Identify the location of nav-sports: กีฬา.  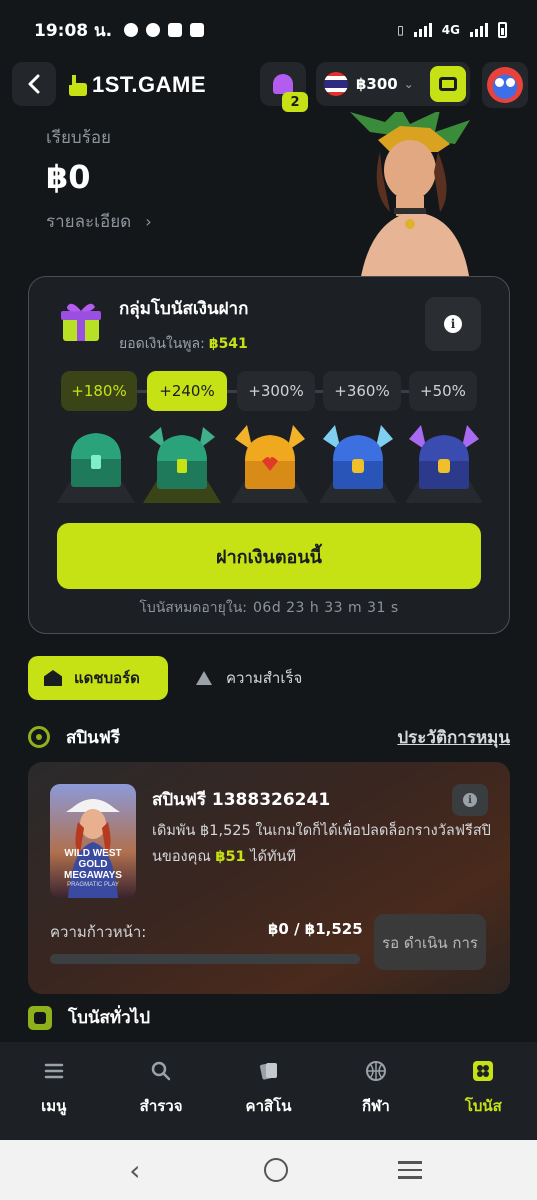
(375, 1091).